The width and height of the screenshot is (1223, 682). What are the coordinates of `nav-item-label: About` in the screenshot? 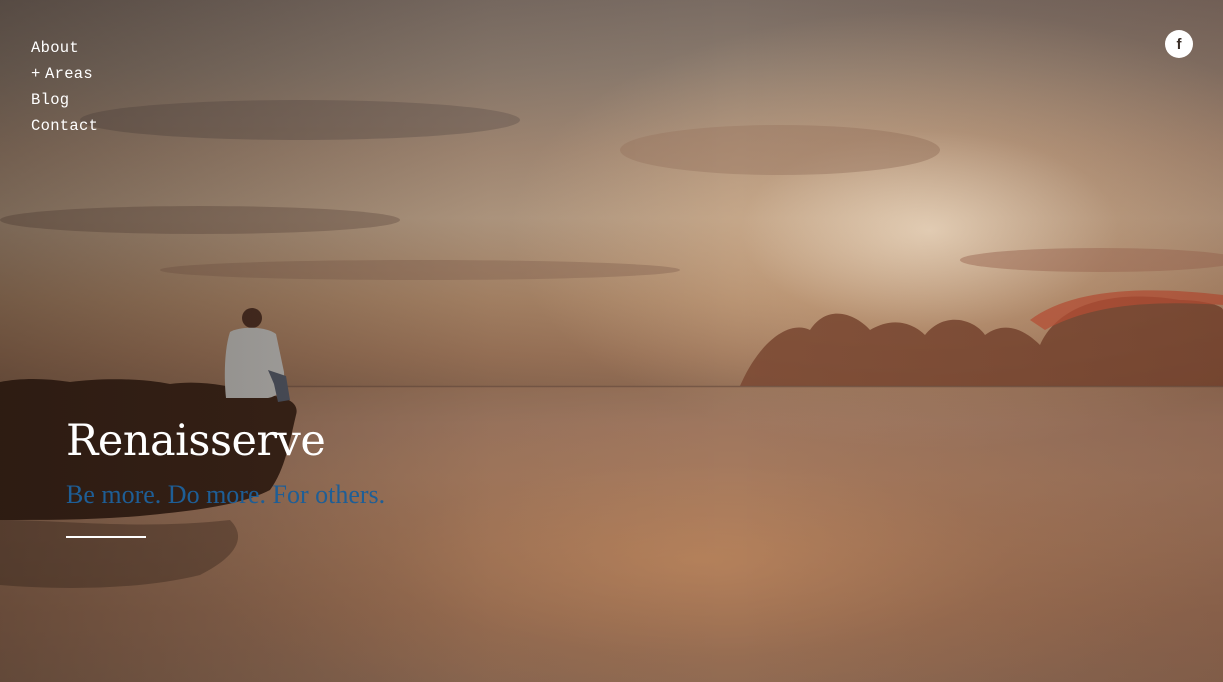 It's located at (55, 48).